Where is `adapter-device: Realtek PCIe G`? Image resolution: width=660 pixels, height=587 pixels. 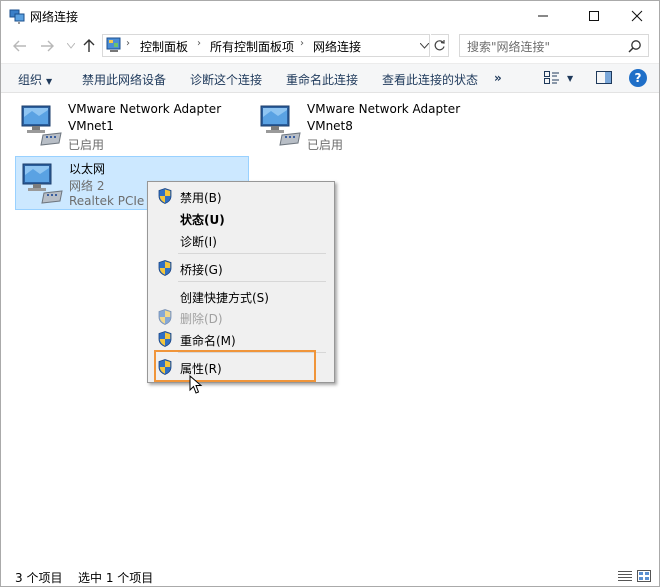 adapter-device: Realtek PCIe G is located at coordinates (113, 201).